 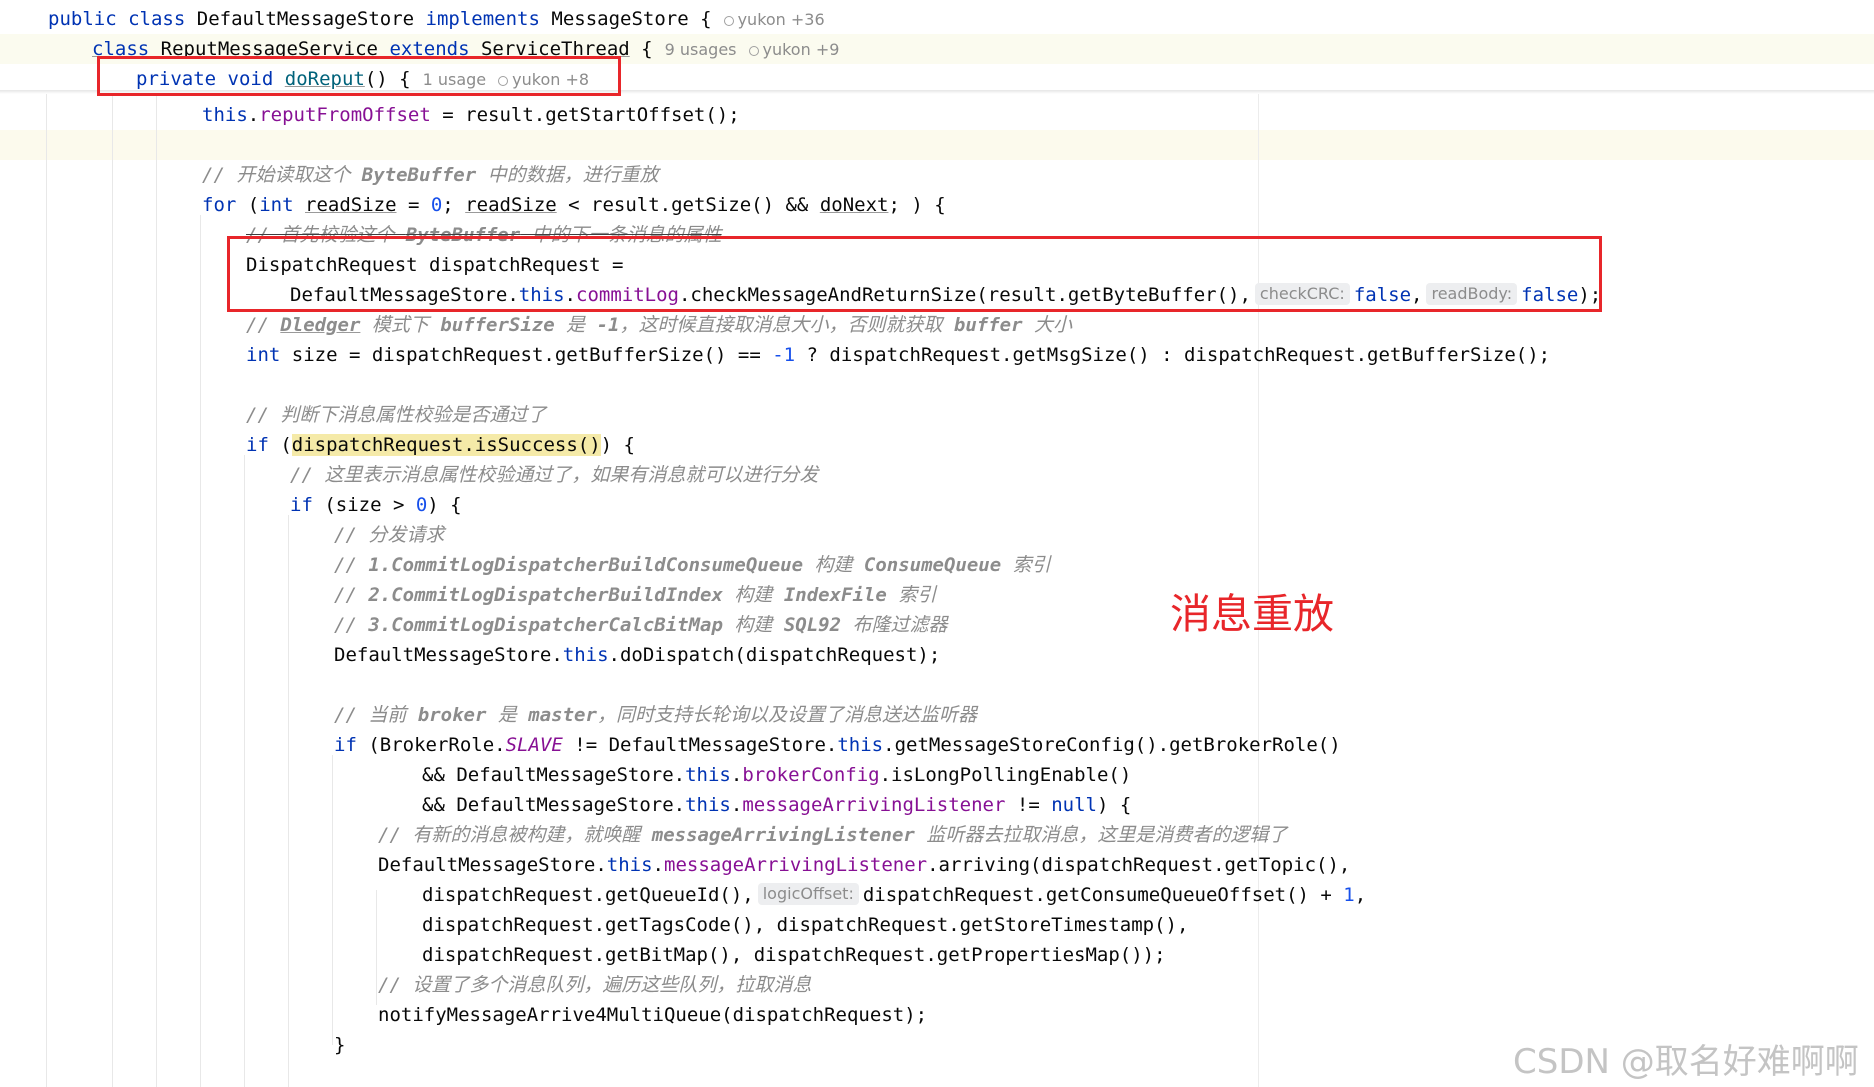 I want to click on comment-text: // 设置了多个消息队列，遍历这些队列，拉取消息, so click(x=595, y=985).